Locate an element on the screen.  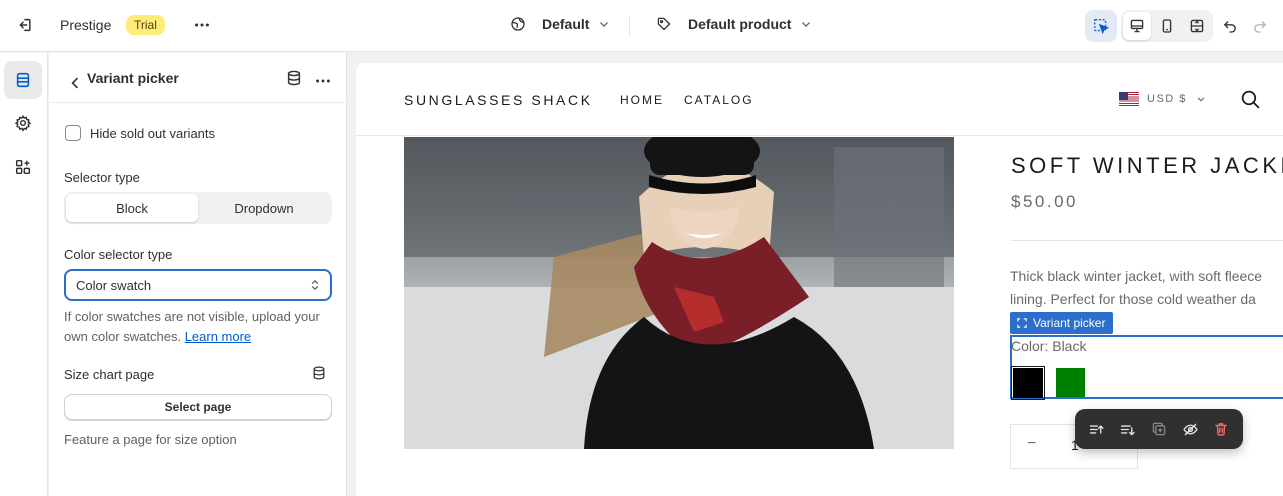
full-width-view-button is located at coordinates (1197, 26).